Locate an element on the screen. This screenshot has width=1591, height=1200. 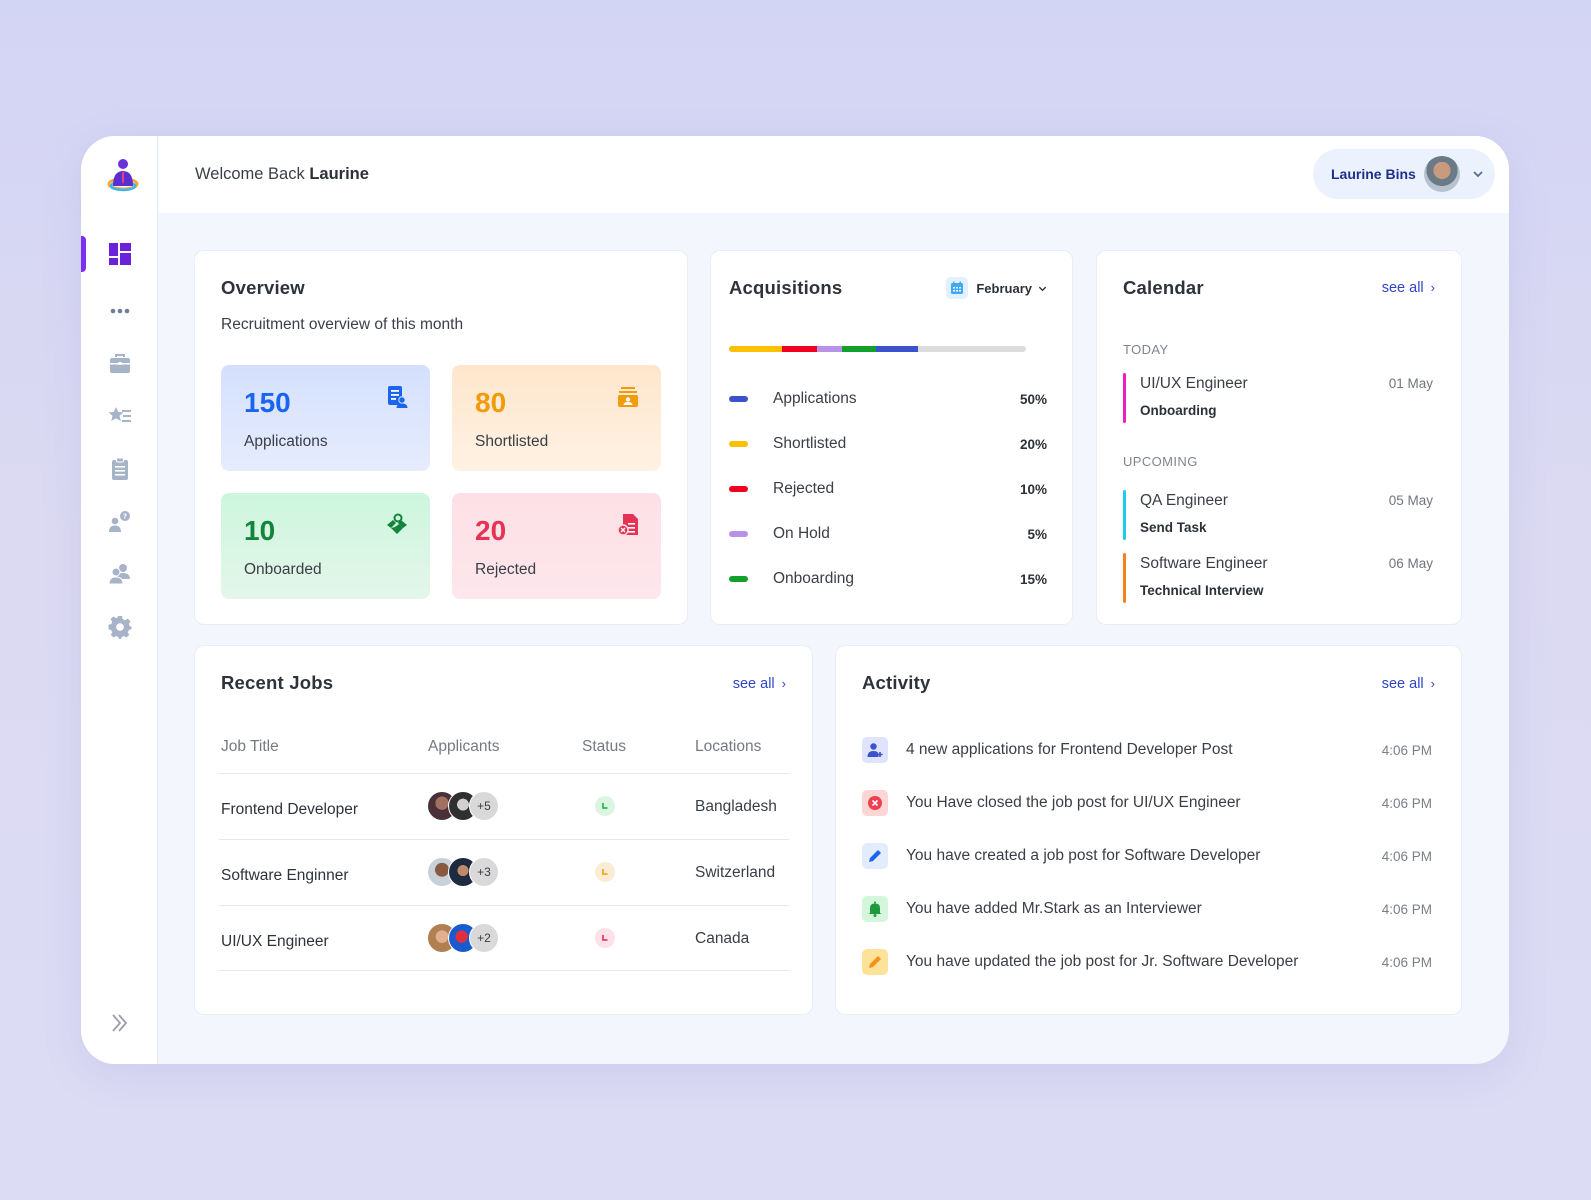
stat-value: 80 is located at coordinates (491, 402).